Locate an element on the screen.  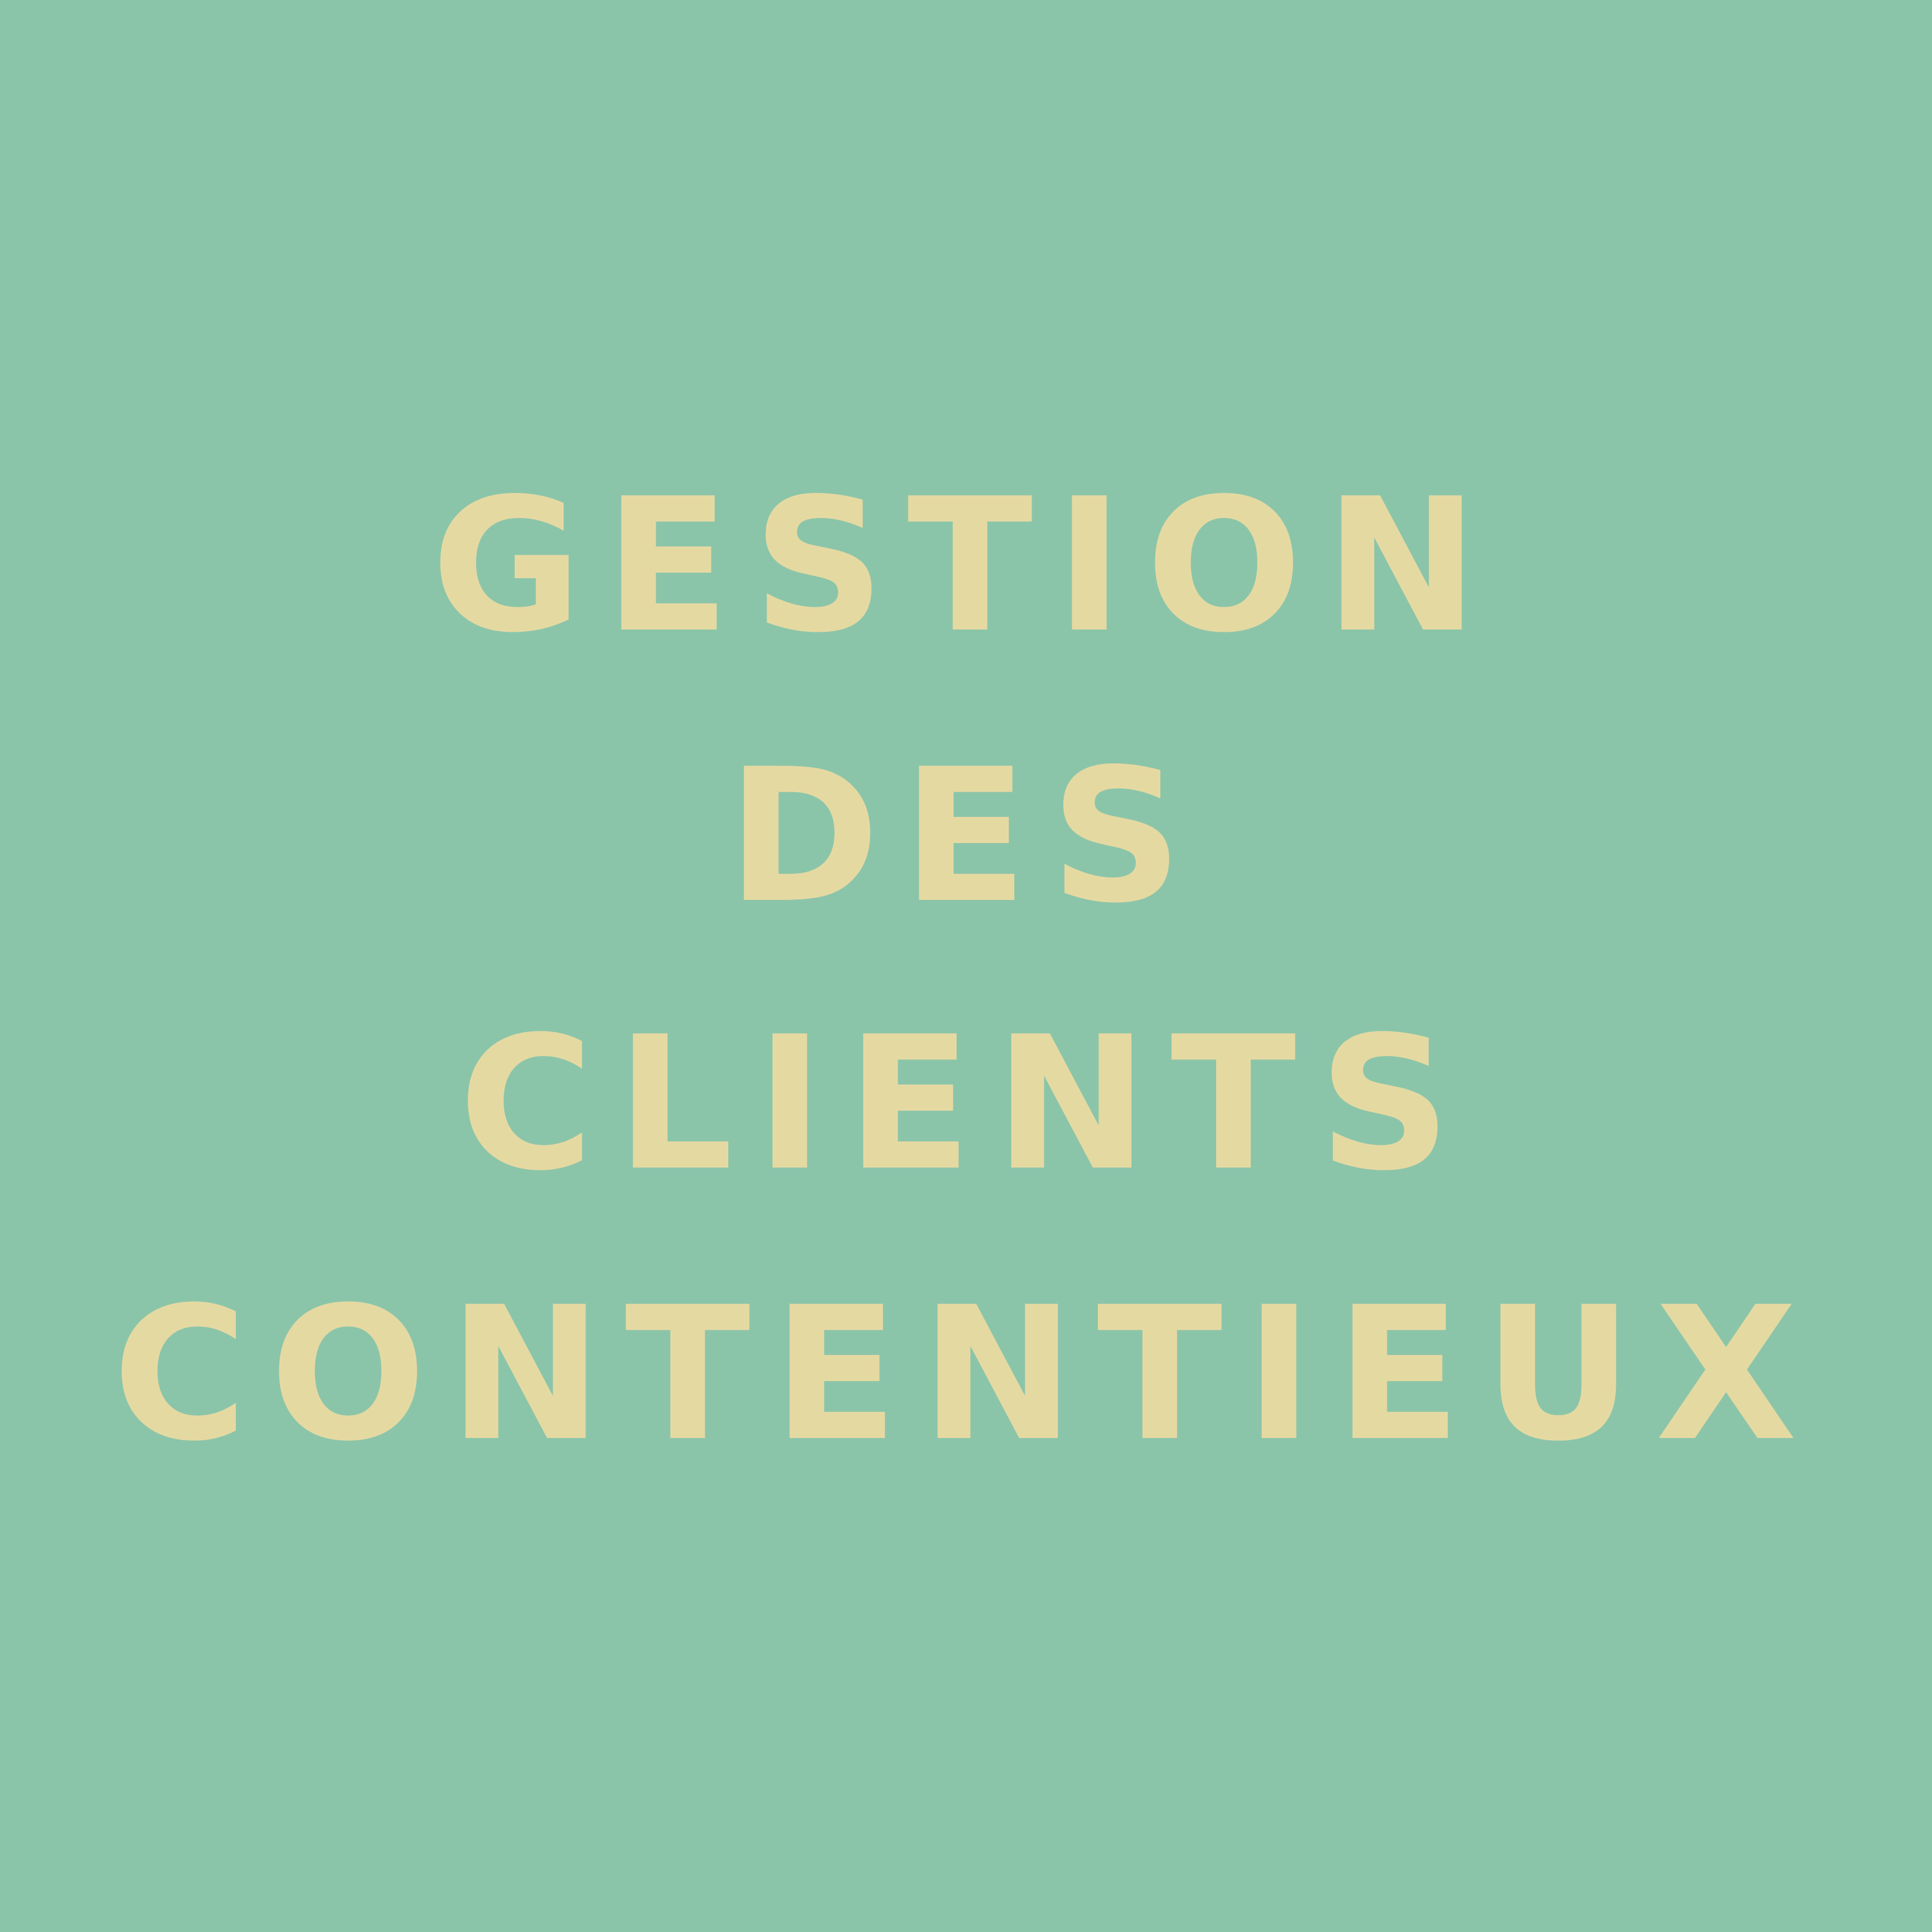
title-line-des: DES is located at coordinates (966, 836).